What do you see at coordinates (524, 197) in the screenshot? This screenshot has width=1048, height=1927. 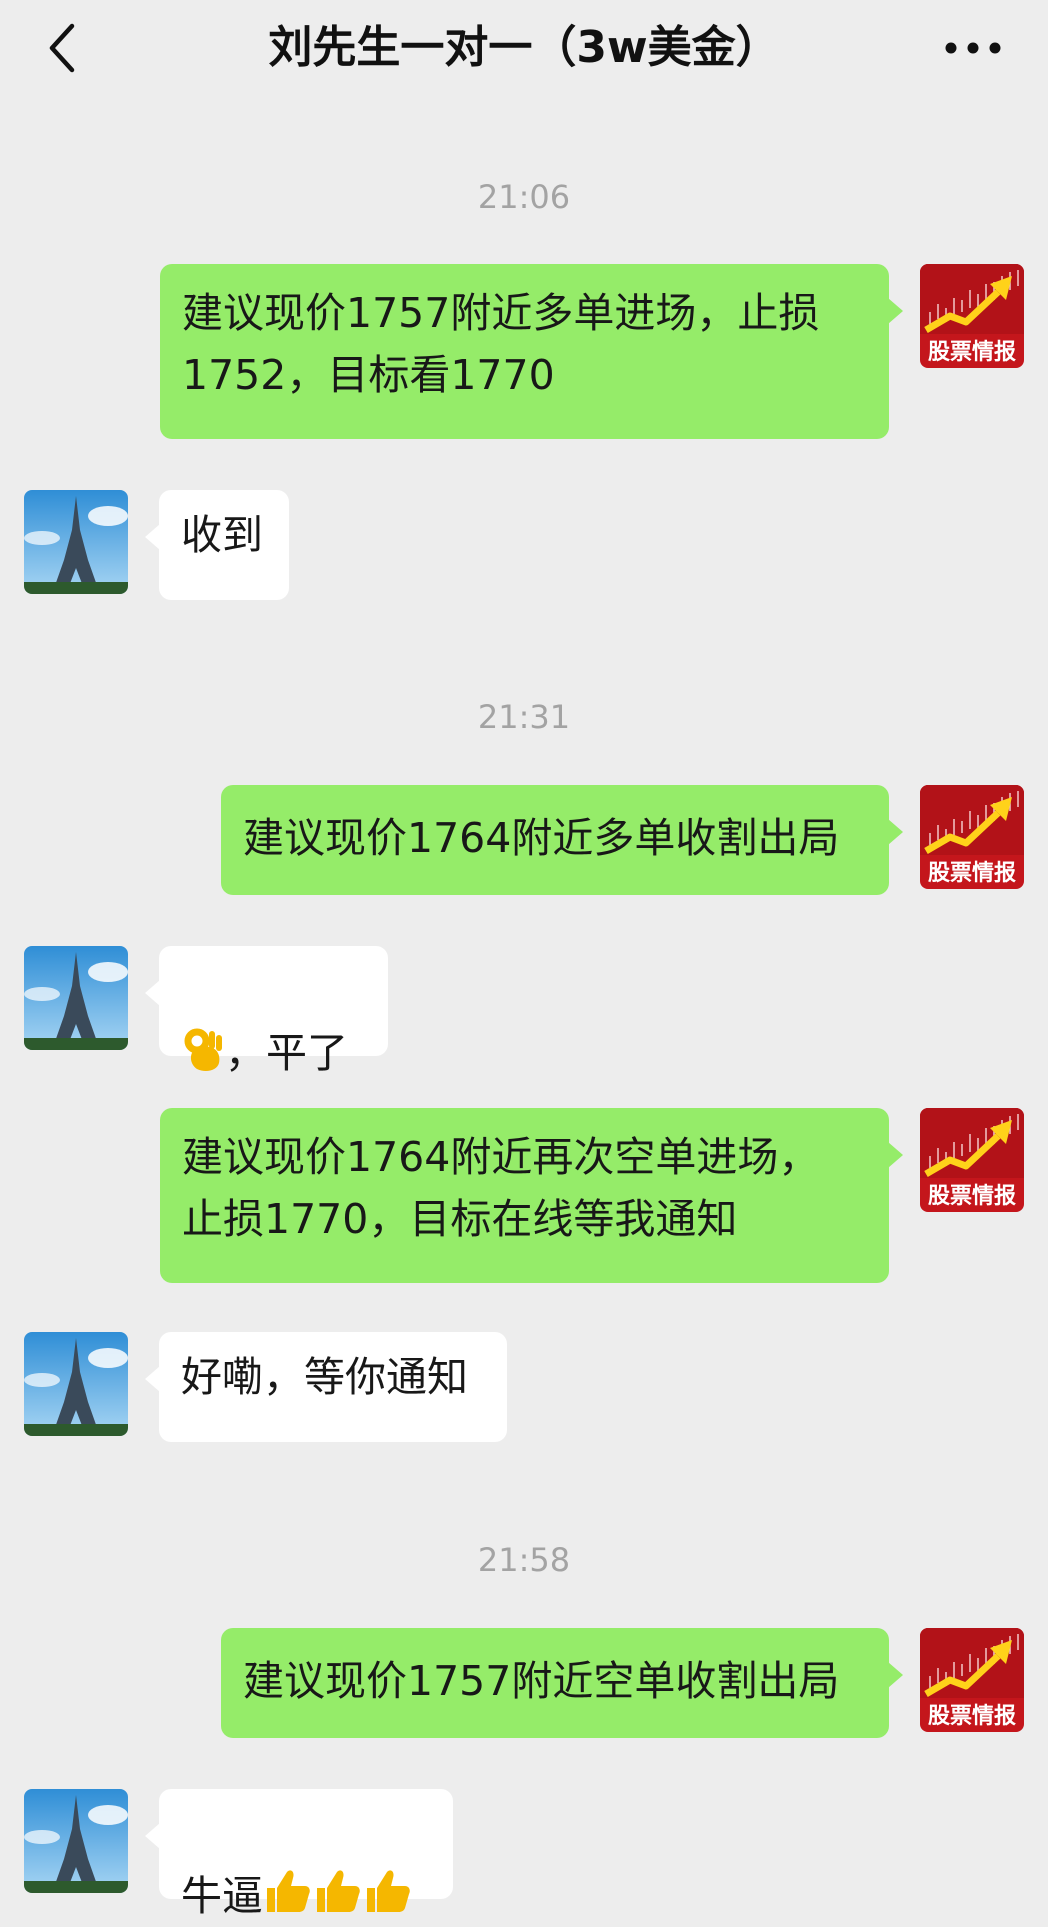 I see `timestamp: 21:06` at bounding box center [524, 197].